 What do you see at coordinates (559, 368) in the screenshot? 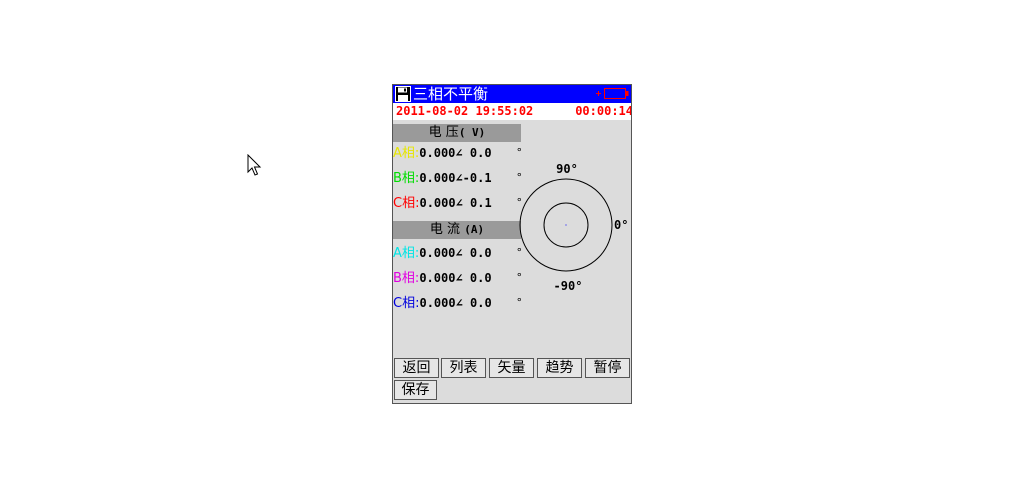
I see `trend-button: 趋势` at bounding box center [559, 368].